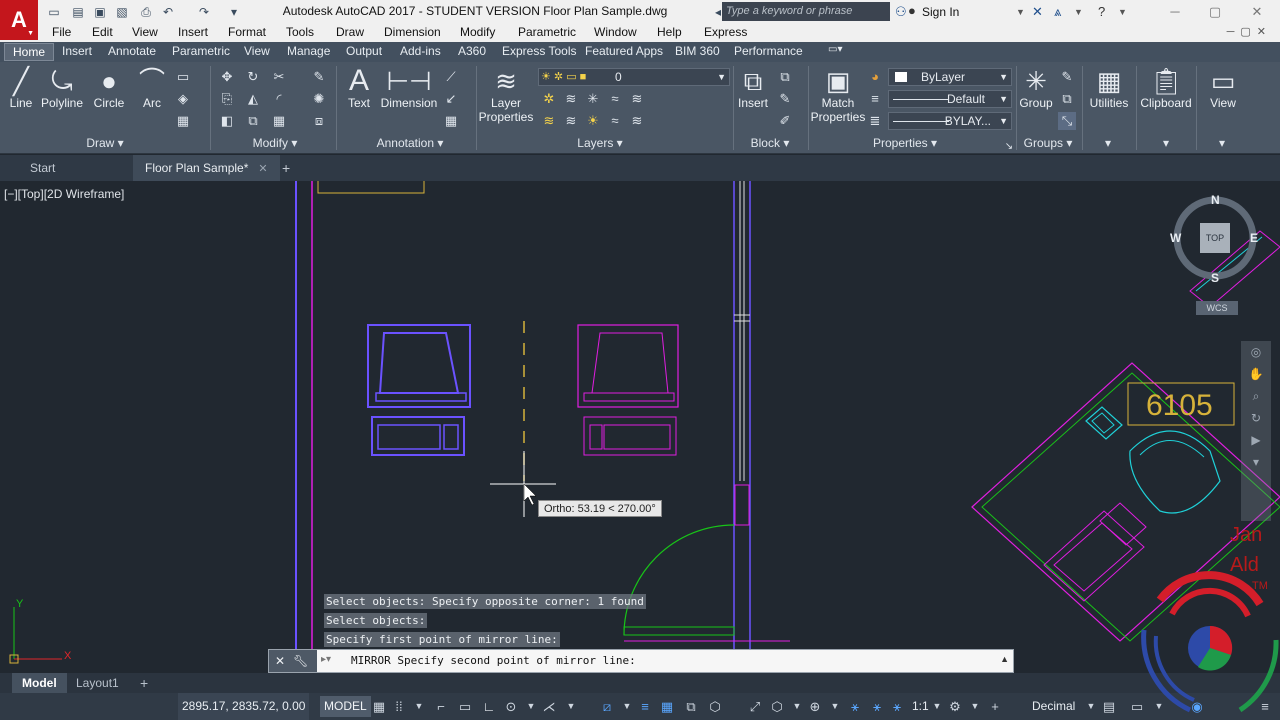 The width and height of the screenshot is (1280, 720). Describe the element at coordinates (940, 12) in the screenshot. I see `sign-in-button: Sign In` at that location.